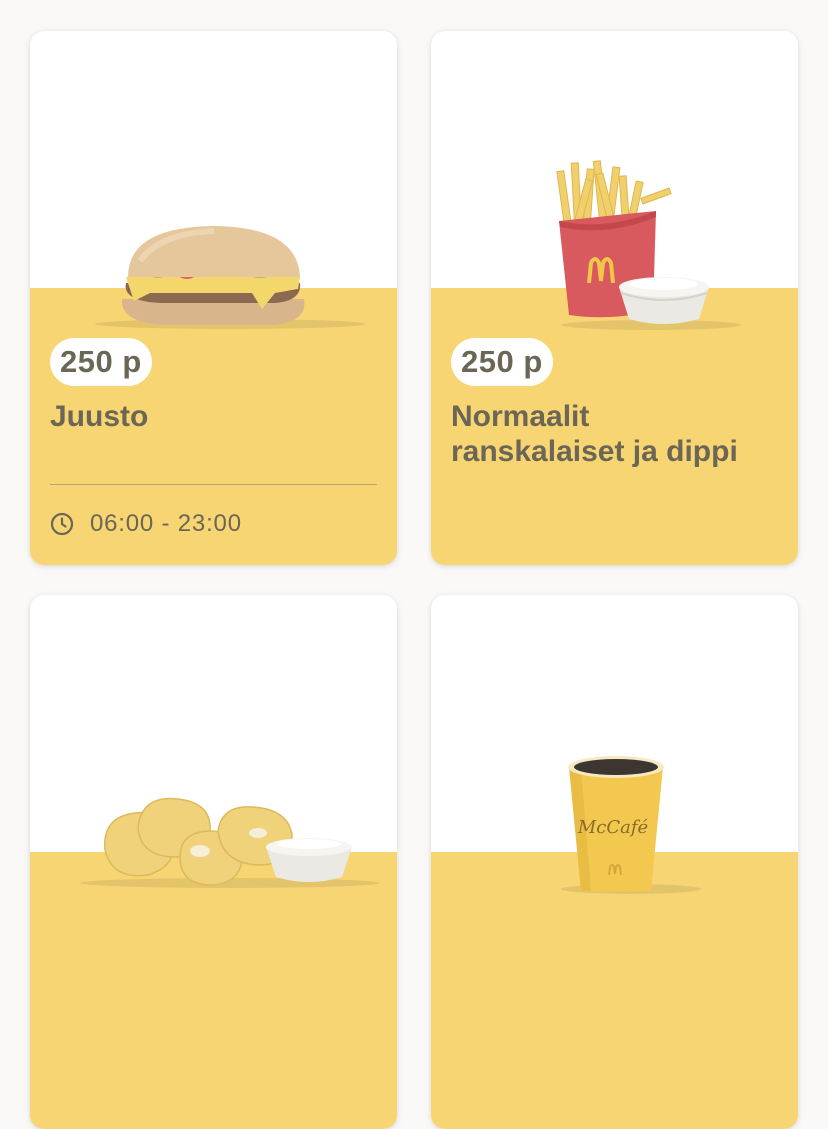  I want to click on offer-title: Juusto, so click(99, 416).